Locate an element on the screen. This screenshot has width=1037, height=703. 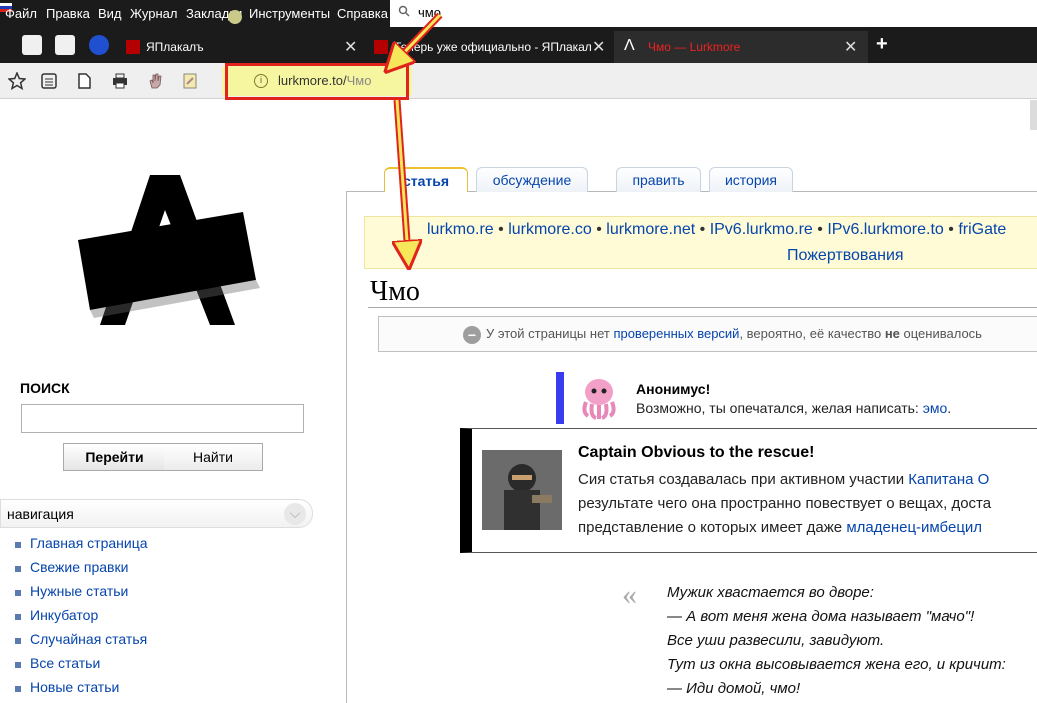
lurkmore-favicon-icon: Λ is located at coordinates (629, 45).